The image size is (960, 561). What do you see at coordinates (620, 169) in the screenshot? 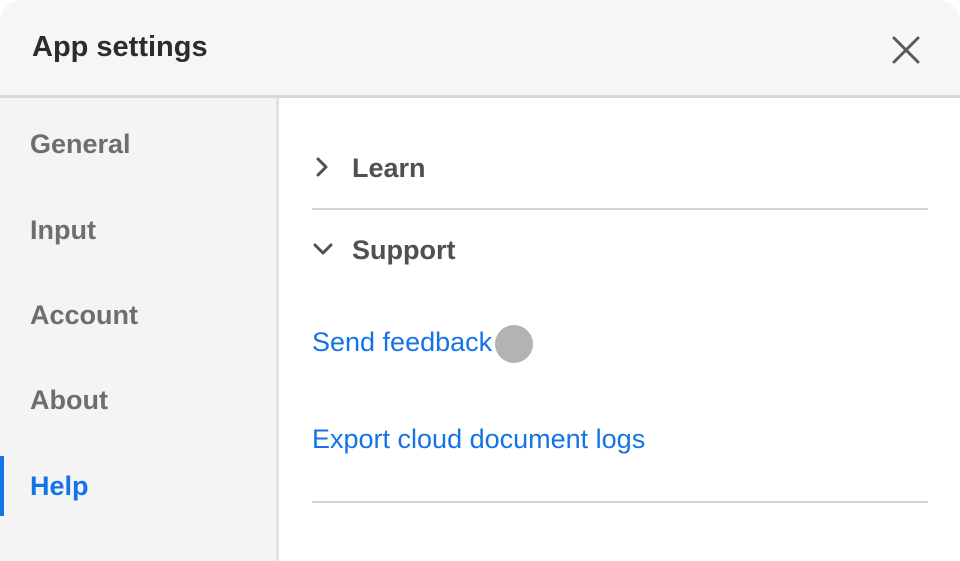
I see `section-learn: Learn` at bounding box center [620, 169].